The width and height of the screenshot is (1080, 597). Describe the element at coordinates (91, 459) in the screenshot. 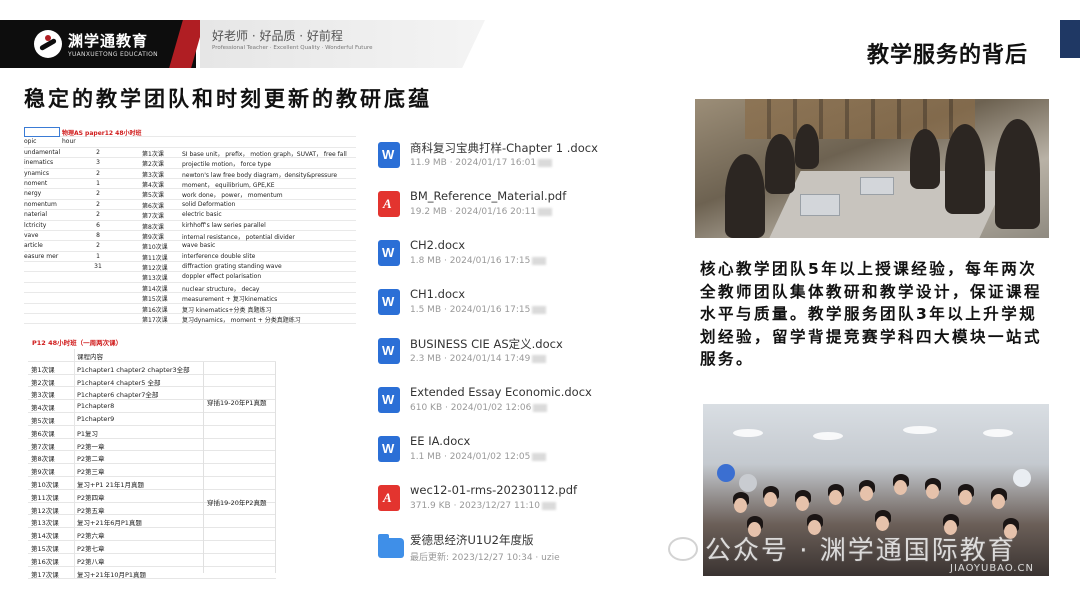

I see `table-cell: P2第二章` at that location.